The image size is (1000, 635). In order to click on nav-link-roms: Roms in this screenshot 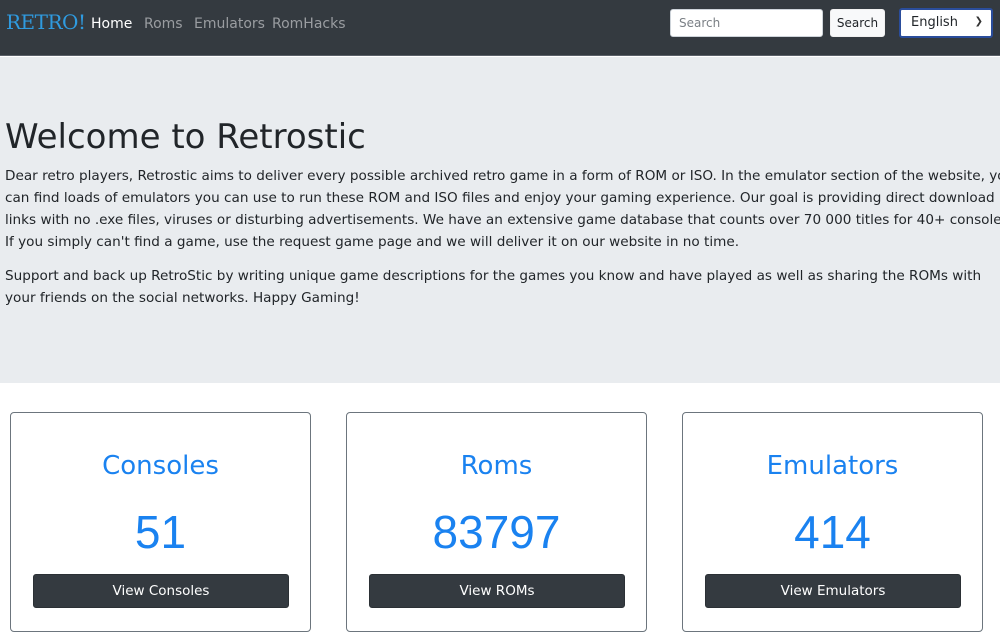, I will do `click(163, 24)`.